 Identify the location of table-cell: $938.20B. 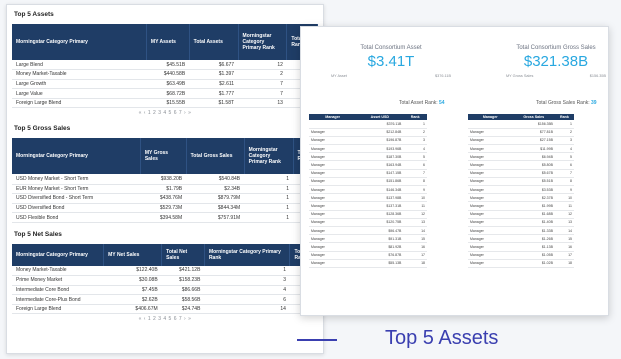
(163, 179).